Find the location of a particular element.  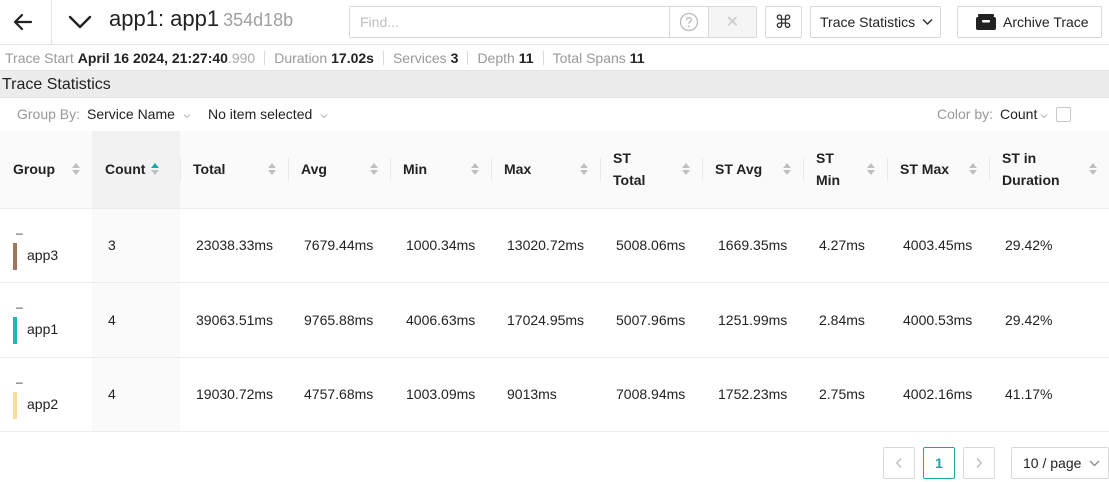

column-header-label: Avg is located at coordinates (314, 169).